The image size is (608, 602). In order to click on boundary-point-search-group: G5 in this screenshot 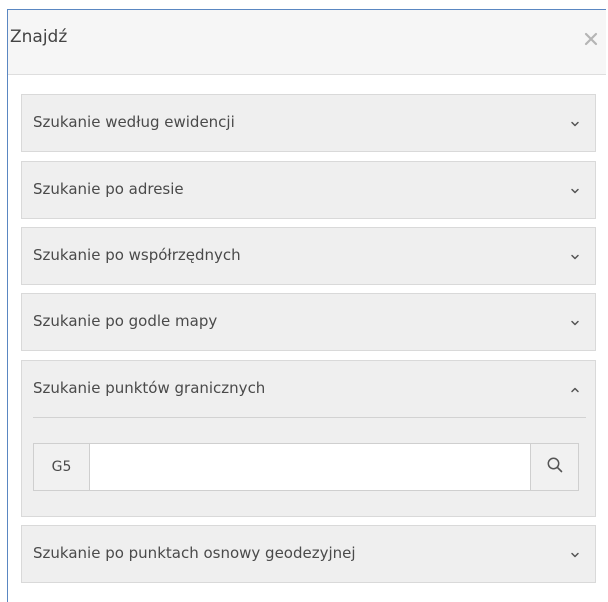, I will do `click(306, 467)`.